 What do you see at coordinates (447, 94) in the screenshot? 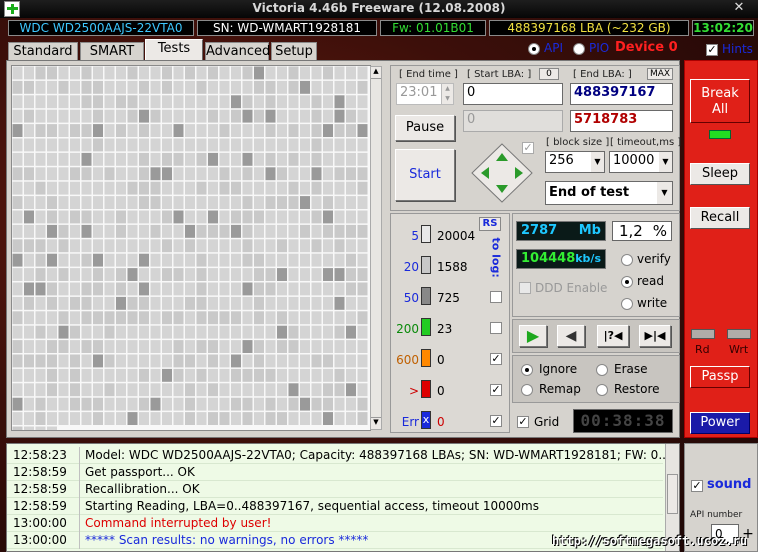
I see `end-time-spinner: ▲ ▼` at bounding box center [447, 94].